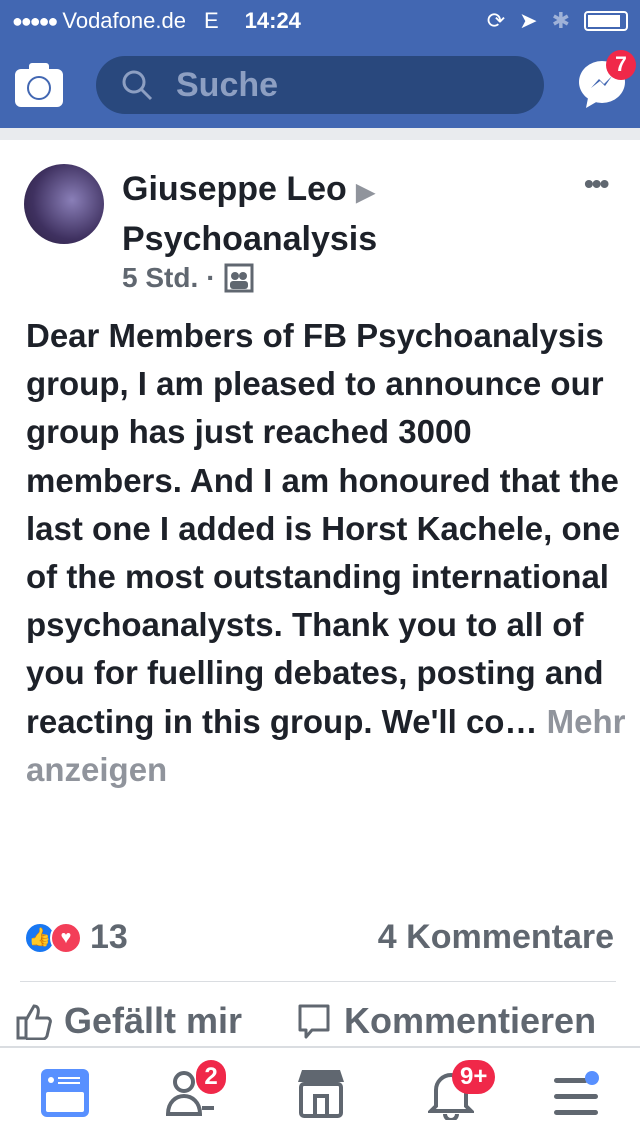  Describe the element at coordinates (560, 20) in the screenshot. I see `bluetooth-icon: ✱` at that location.